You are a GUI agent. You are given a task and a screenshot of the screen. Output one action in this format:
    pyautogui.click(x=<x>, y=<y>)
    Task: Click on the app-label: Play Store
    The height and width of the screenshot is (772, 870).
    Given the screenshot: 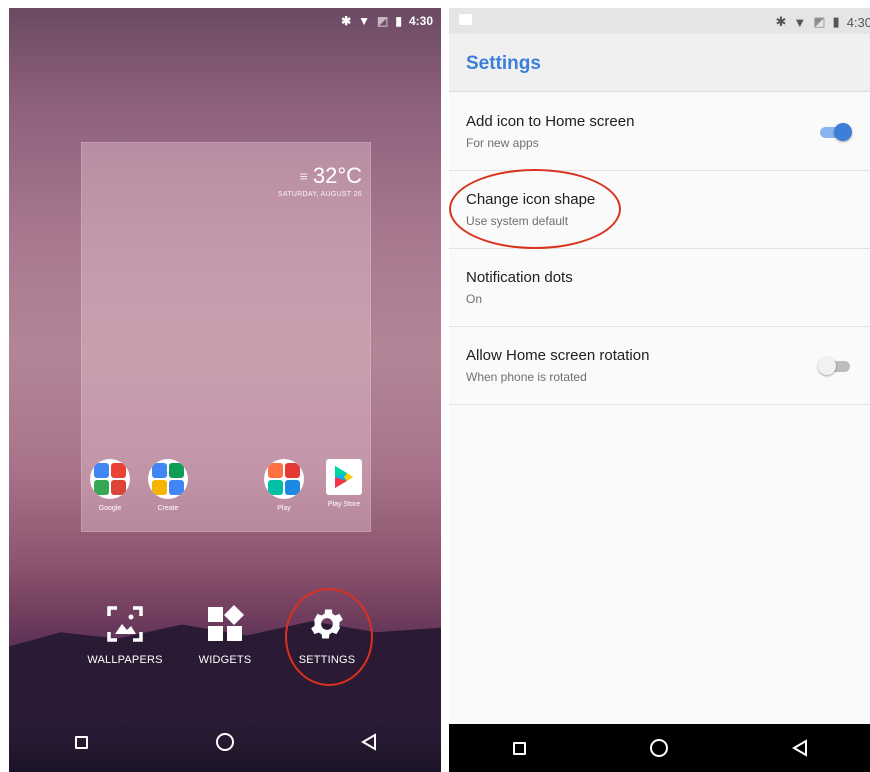 What is the action you would take?
    pyautogui.click(x=344, y=504)
    